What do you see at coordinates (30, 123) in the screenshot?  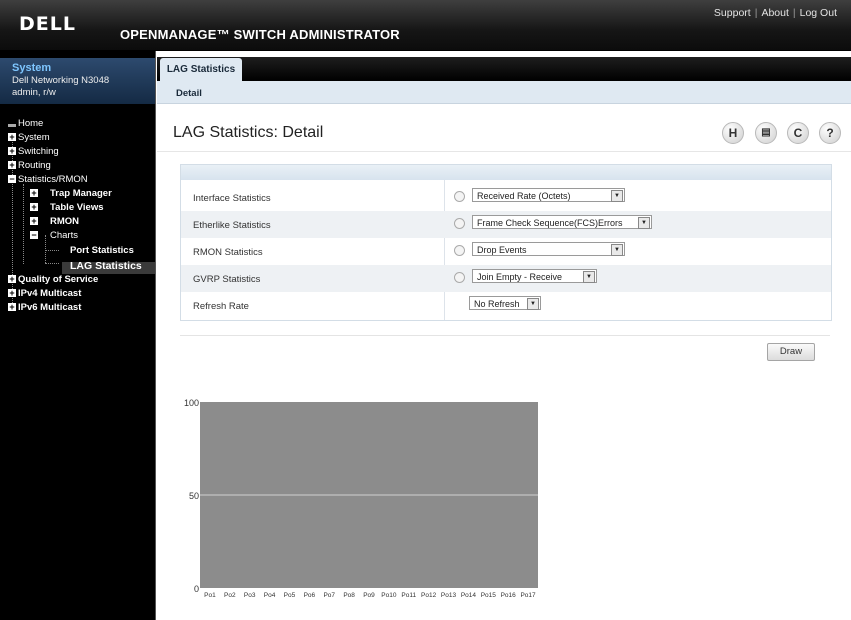 I see `sidebar-item-home: Home` at bounding box center [30, 123].